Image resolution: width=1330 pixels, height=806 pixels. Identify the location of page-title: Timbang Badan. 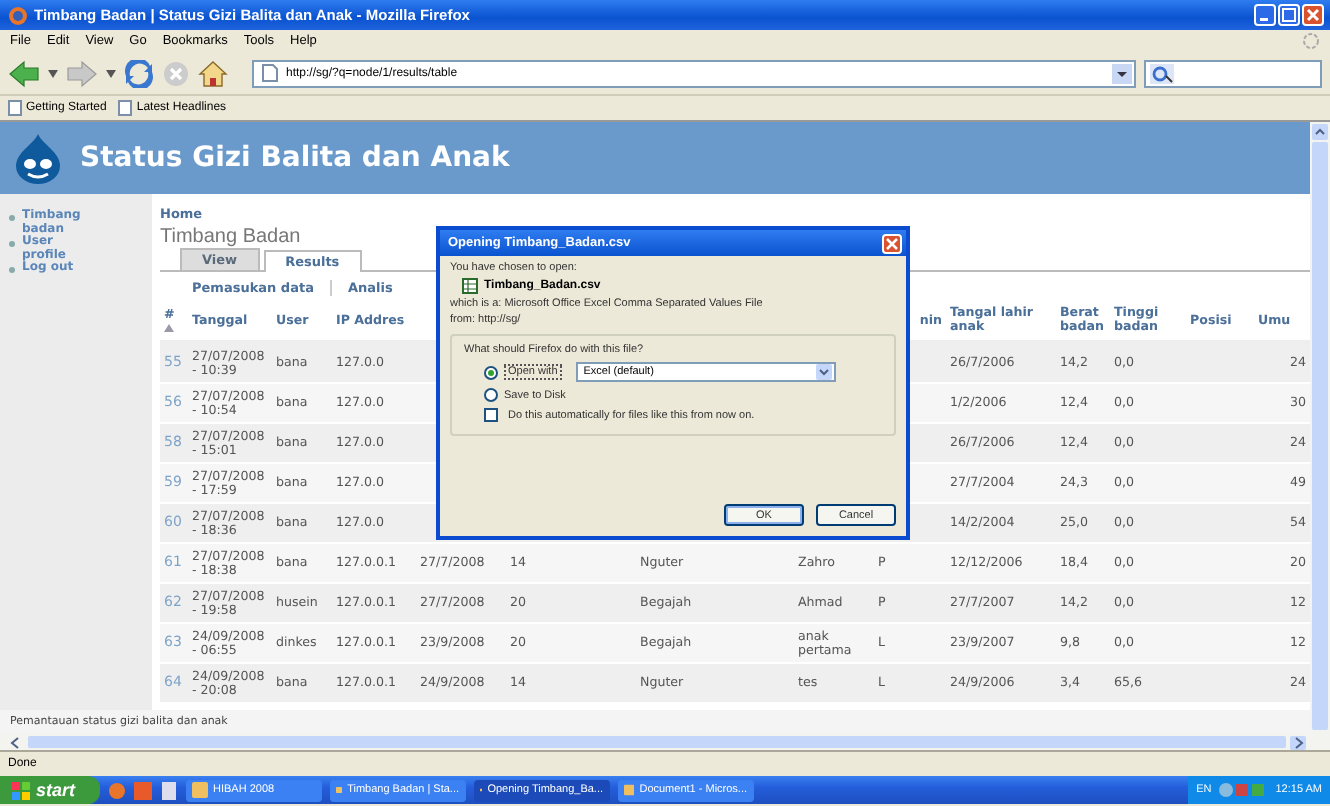
(230, 237).